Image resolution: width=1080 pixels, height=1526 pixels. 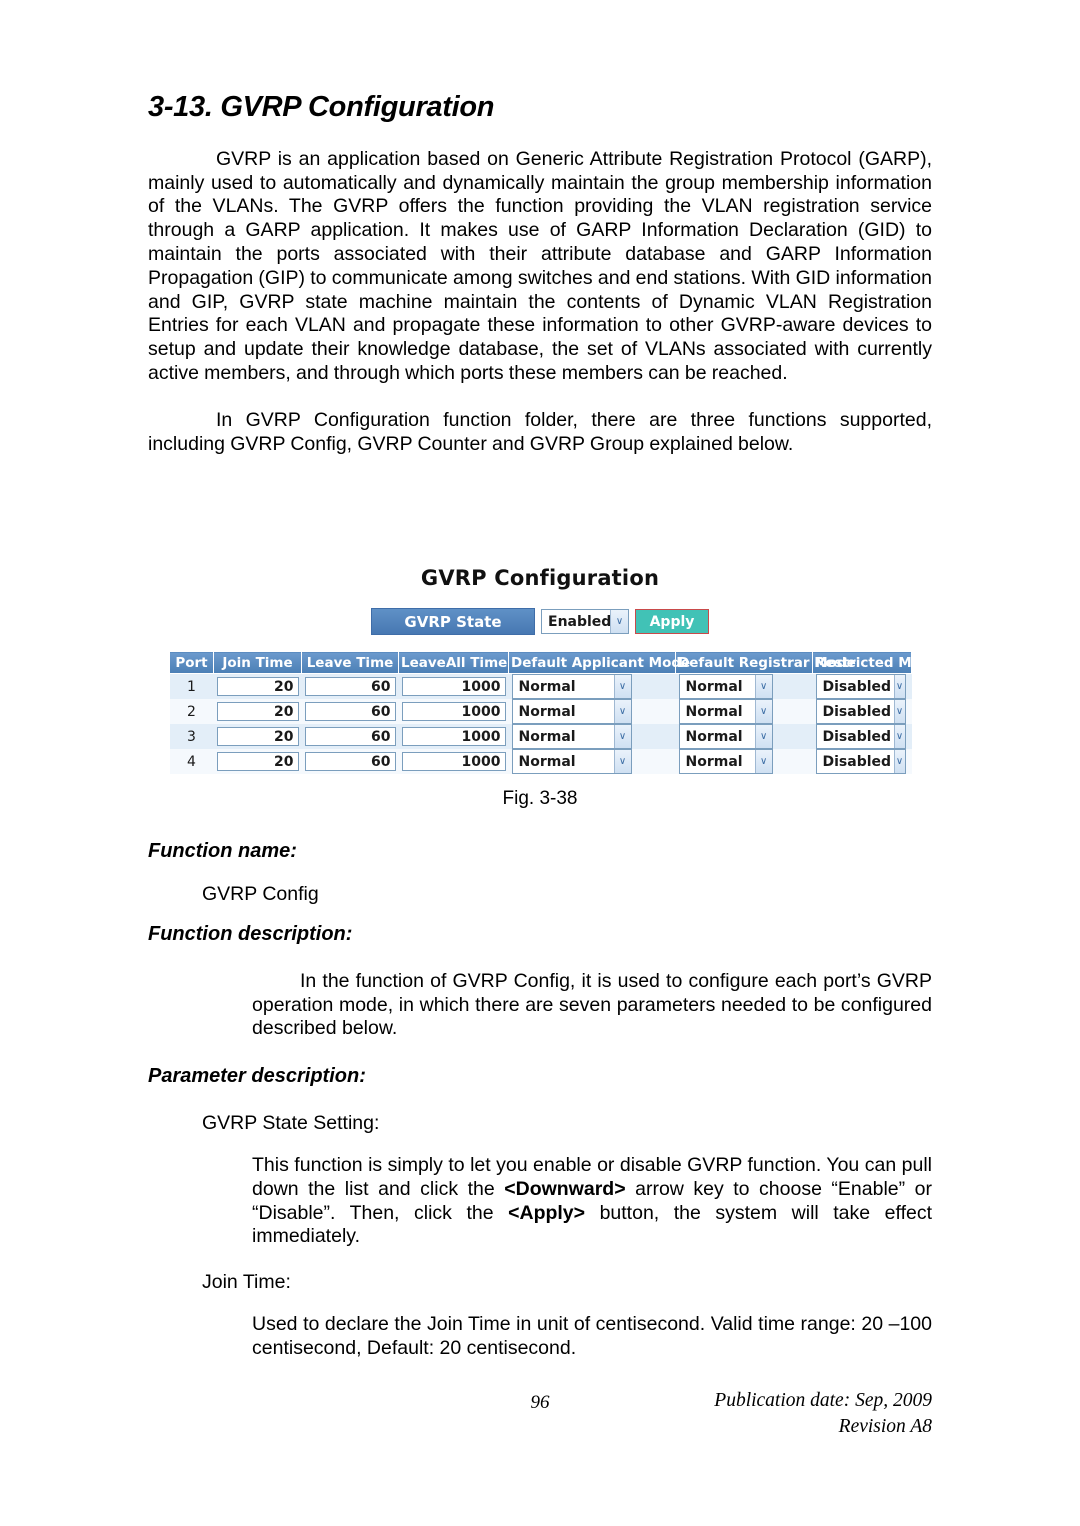 What do you see at coordinates (191, 736) in the screenshot?
I see `port-number: 3` at bounding box center [191, 736].